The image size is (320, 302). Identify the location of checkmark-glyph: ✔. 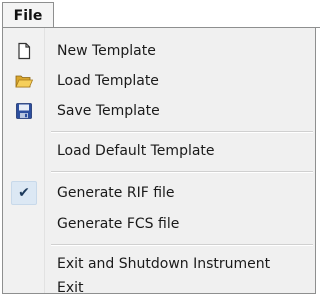
(24, 193).